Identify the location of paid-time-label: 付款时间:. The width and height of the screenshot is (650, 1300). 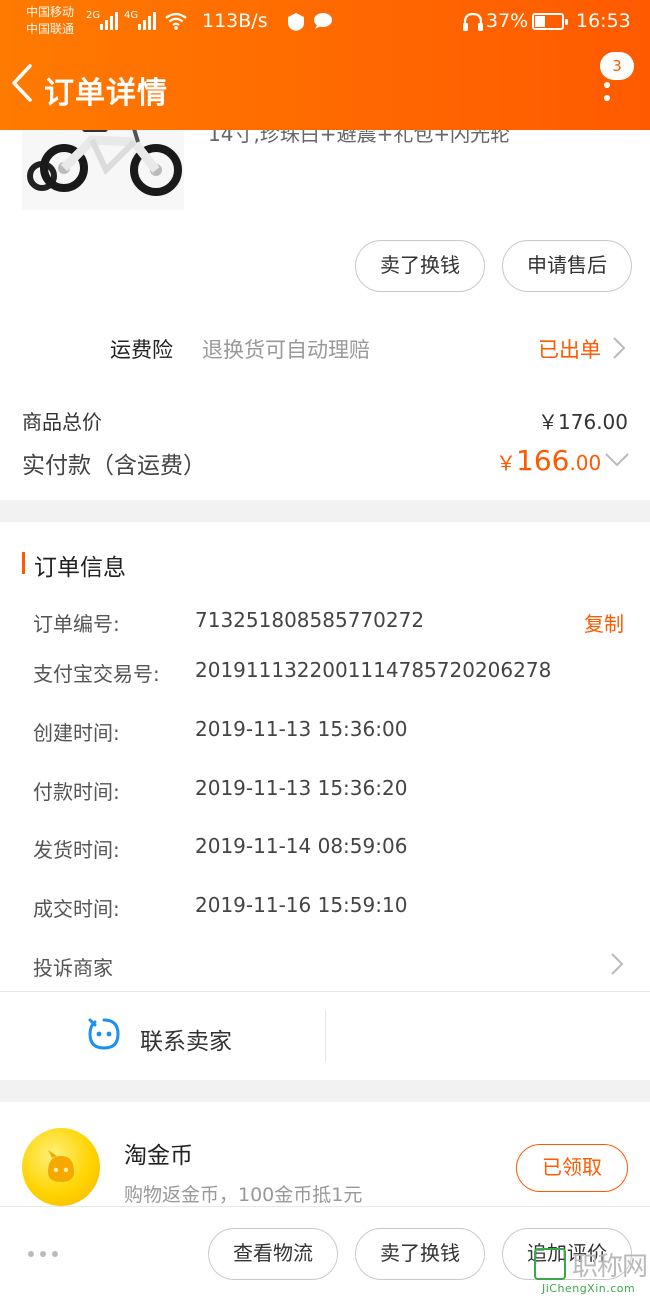
(76, 792).